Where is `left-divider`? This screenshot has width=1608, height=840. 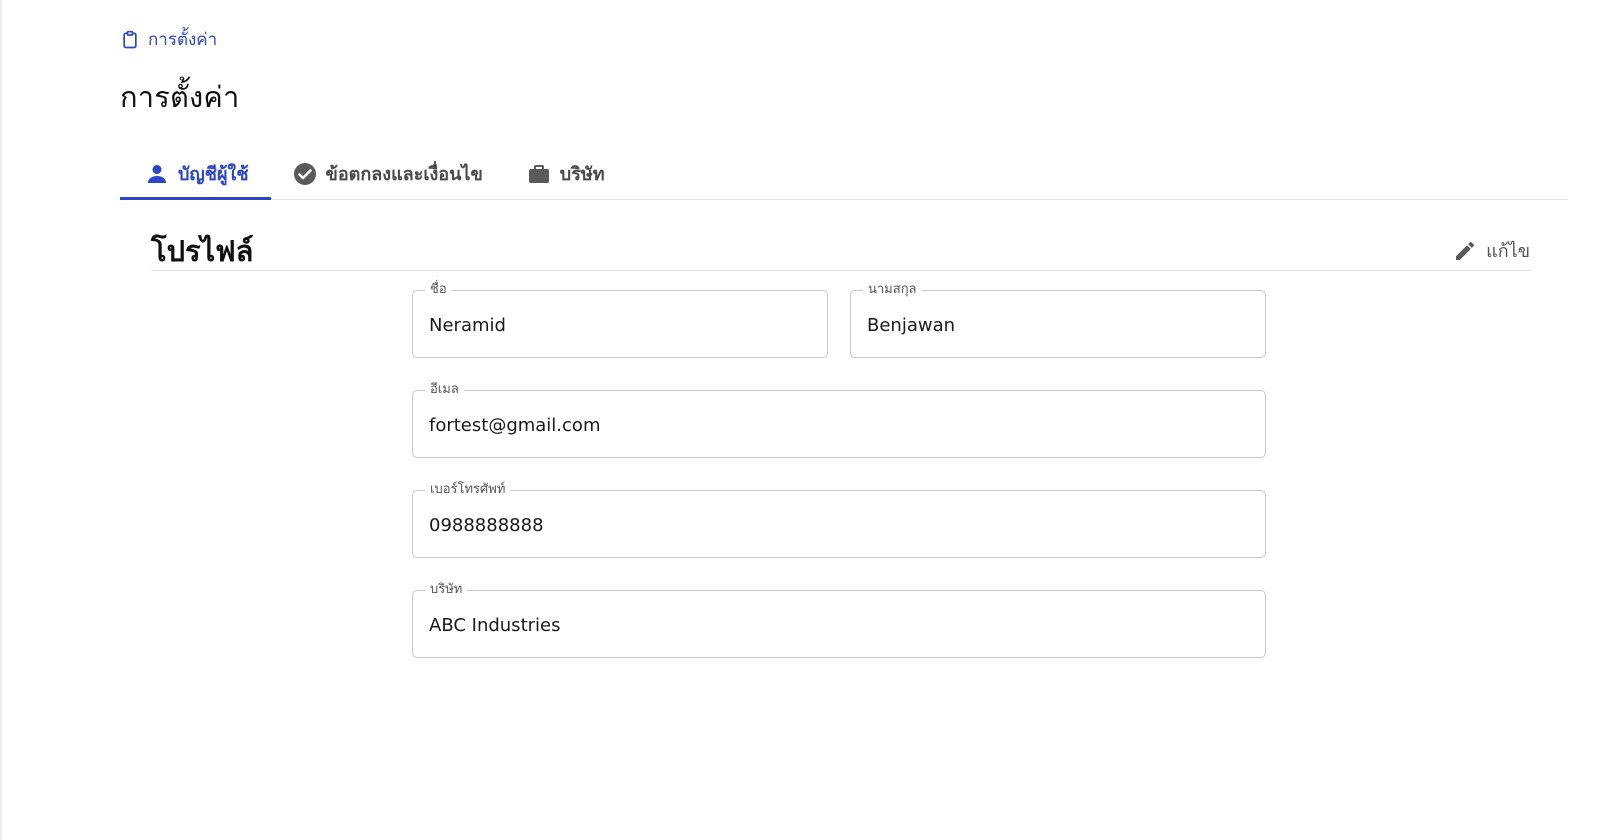
left-divider is located at coordinates (1, 420).